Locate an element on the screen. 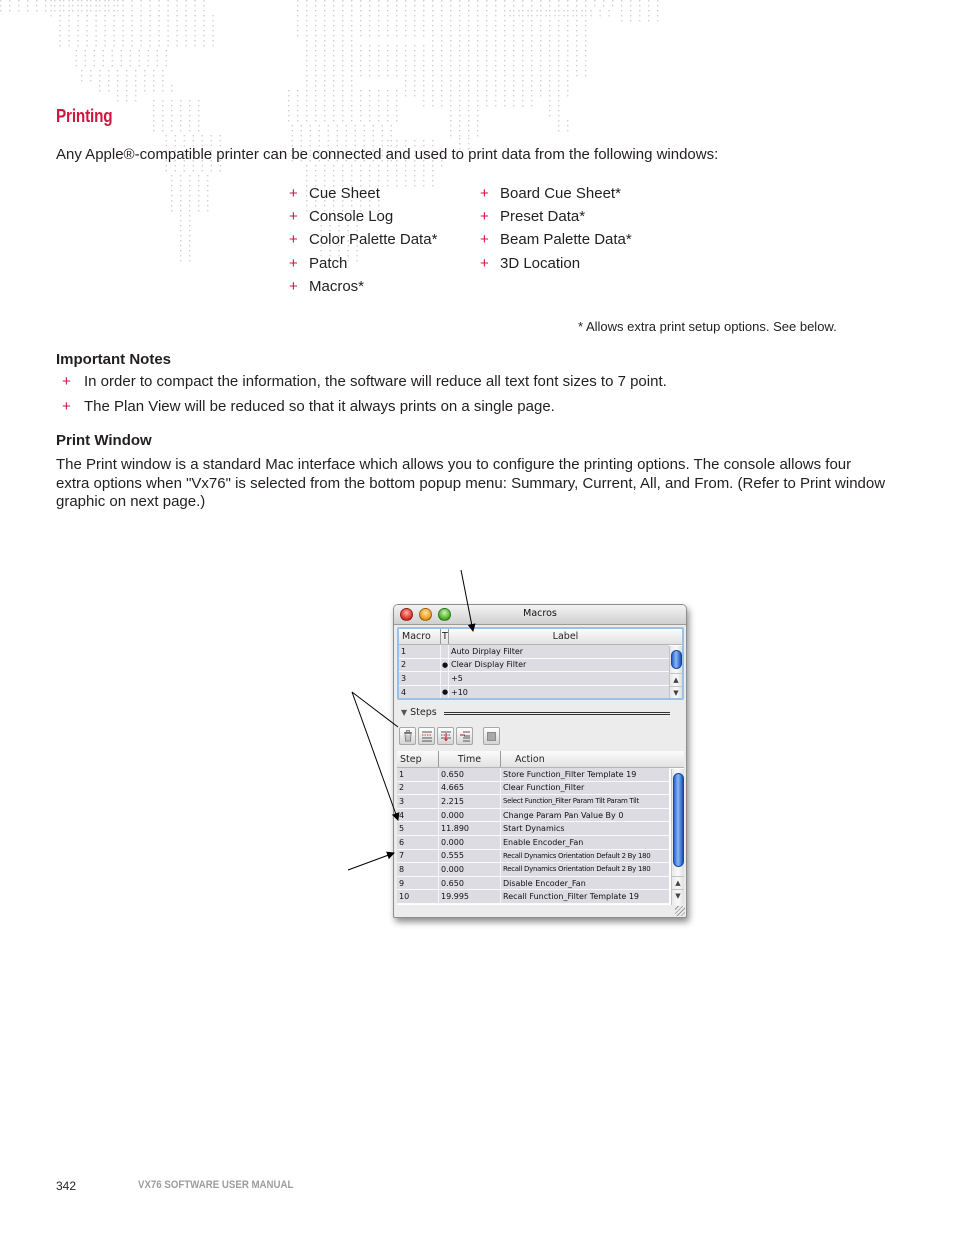 This screenshot has height=1235, width=954. delete-step-button is located at coordinates (407, 736).